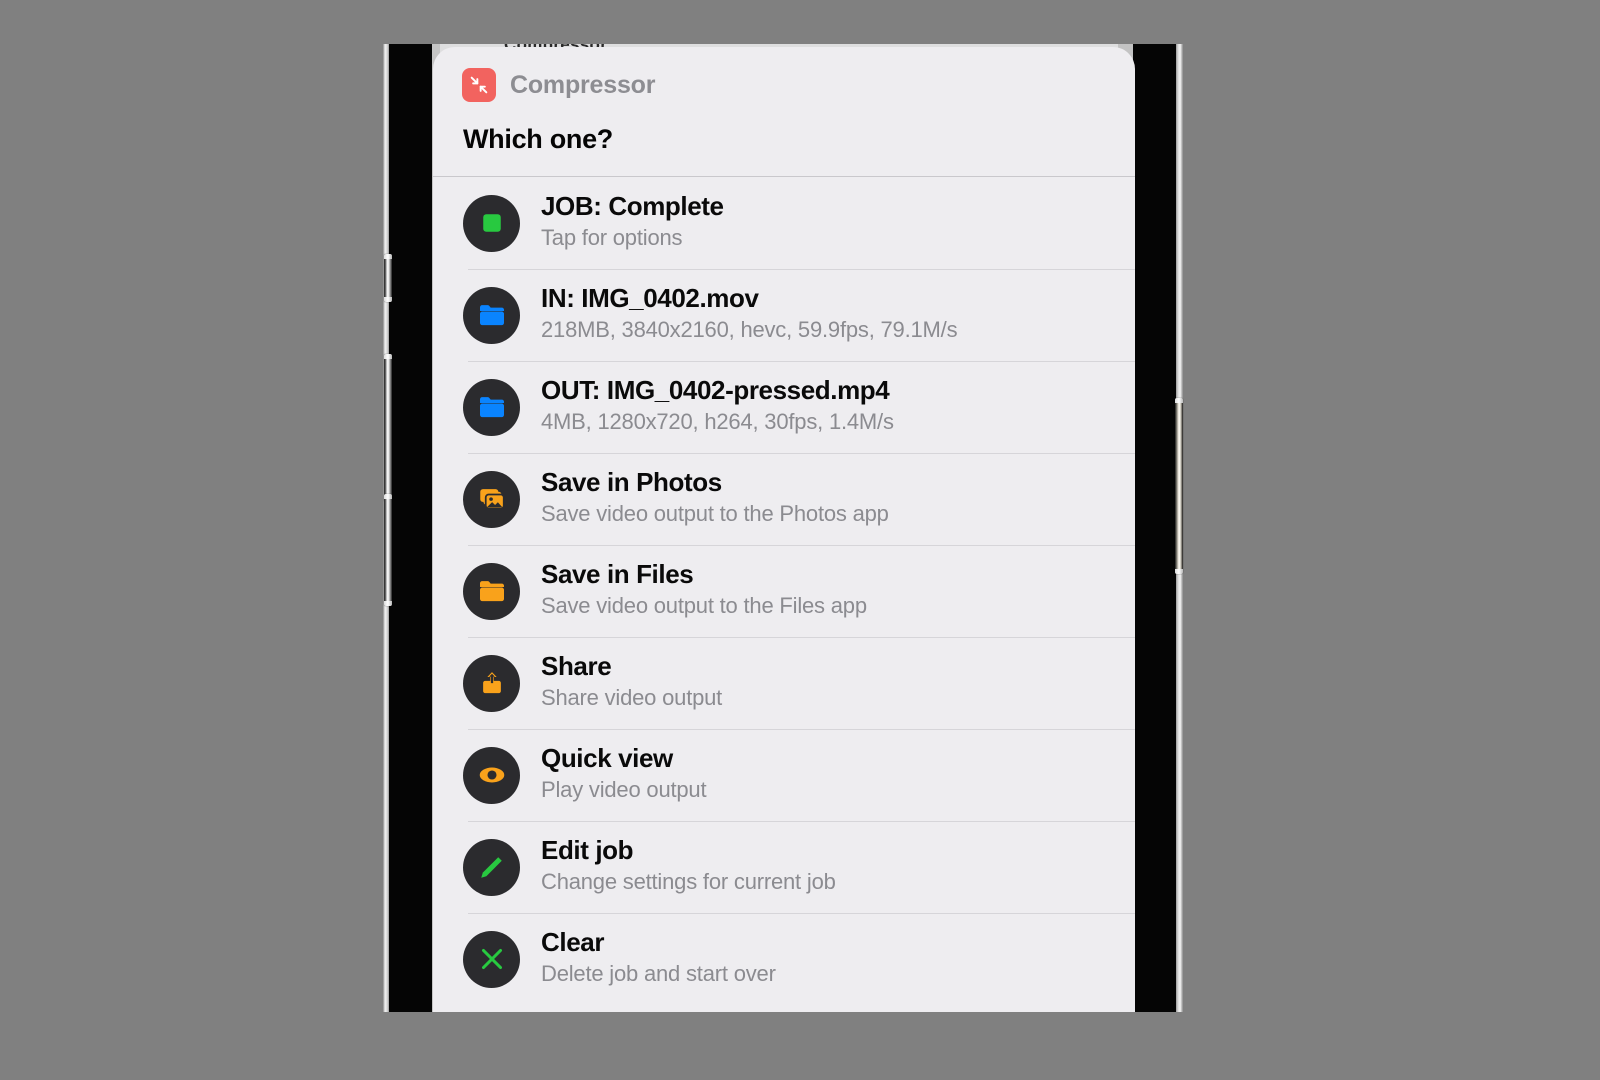 The width and height of the screenshot is (1600, 1080). Describe the element at coordinates (632, 682) in the screenshot. I see `list-item-text: Share Share video output` at that location.